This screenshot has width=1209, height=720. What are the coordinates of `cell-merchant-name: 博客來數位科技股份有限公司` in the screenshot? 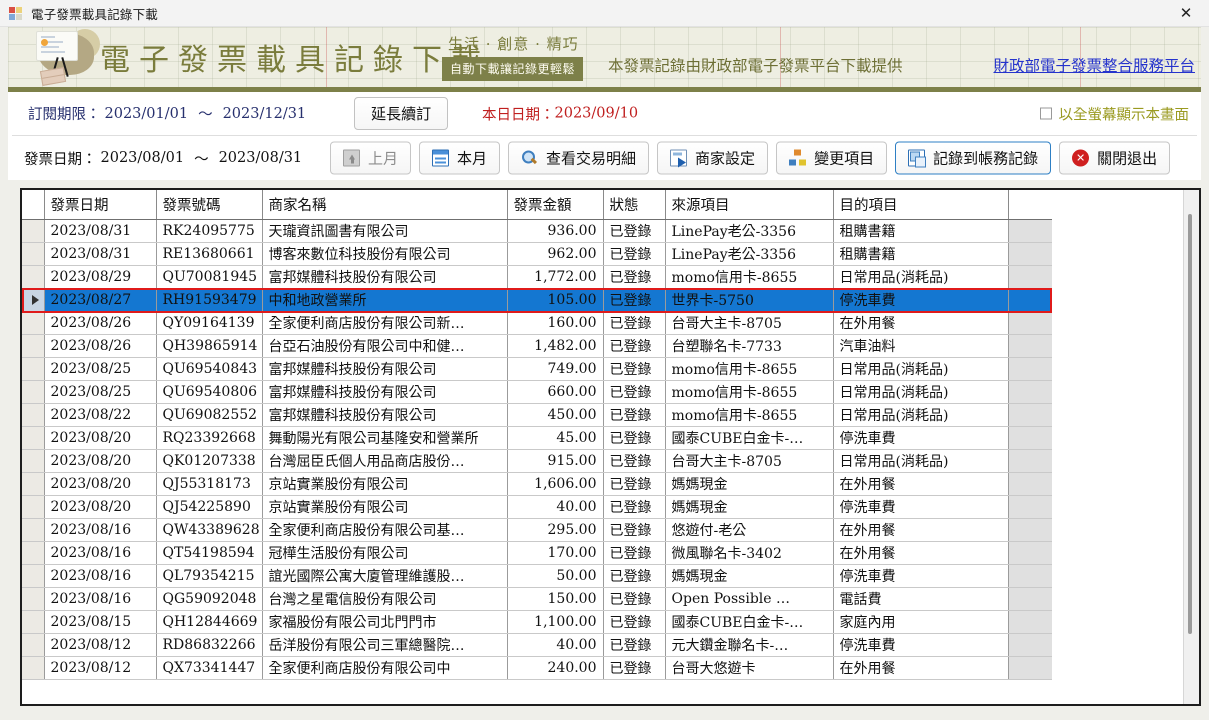 It's located at (385, 254).